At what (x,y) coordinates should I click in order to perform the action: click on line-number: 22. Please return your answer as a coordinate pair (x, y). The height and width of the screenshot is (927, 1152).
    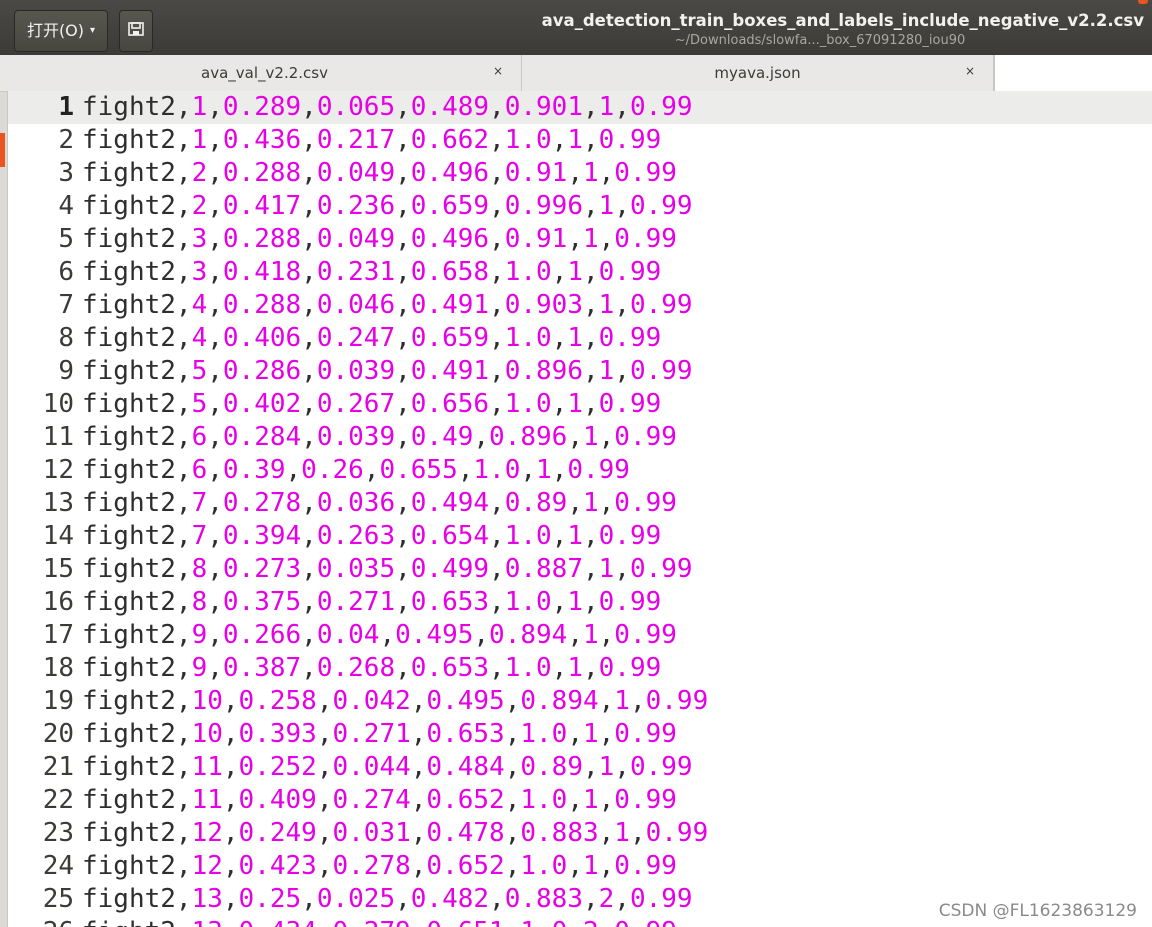
    Looking at the image, I should click on (58, 800).